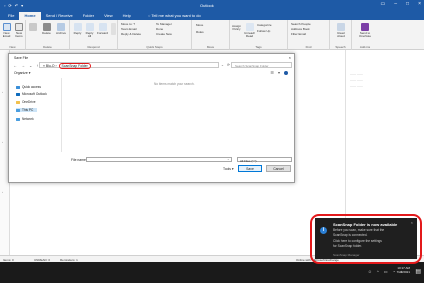  I want to click on organize-button: Organize ▾, so click(22, 73).